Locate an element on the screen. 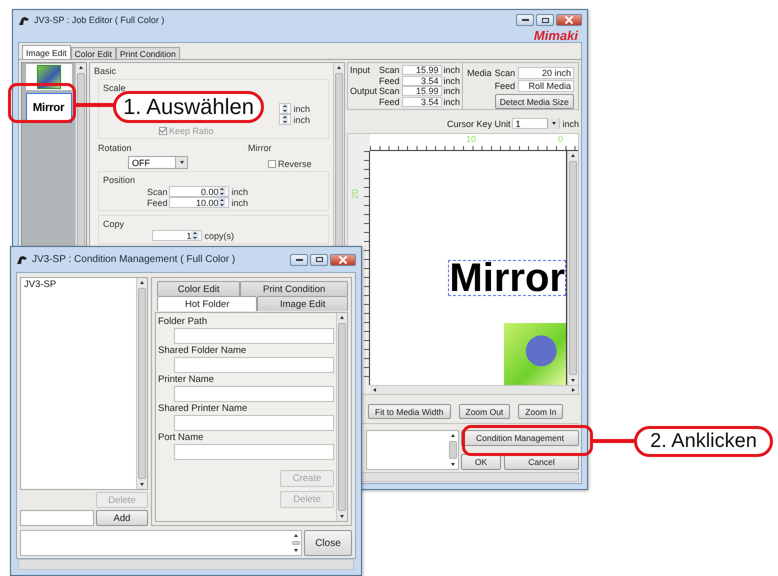 The image size is (778, 576). rotation-dropdown: OFF is located at coordinates (158, 162).